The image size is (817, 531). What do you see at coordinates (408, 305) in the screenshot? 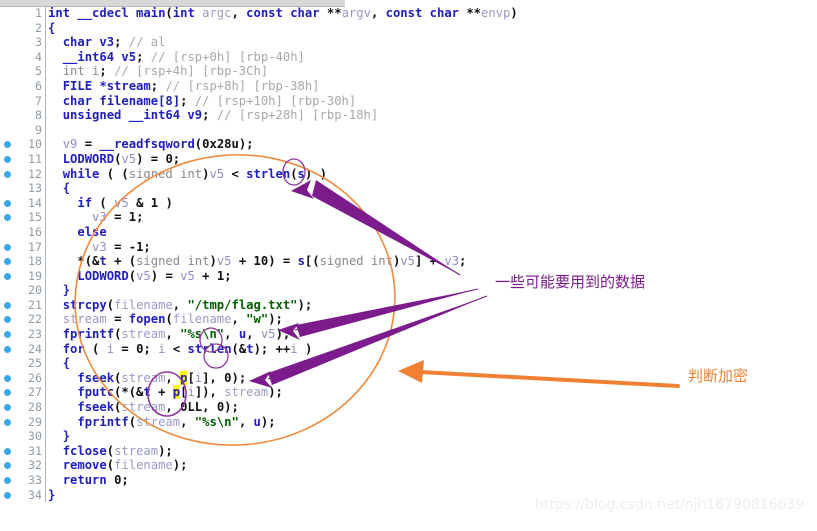
I see `code-line: 21 strcpy(filename, "/tmp/flag.txt");` at bounding box center [408, 305].